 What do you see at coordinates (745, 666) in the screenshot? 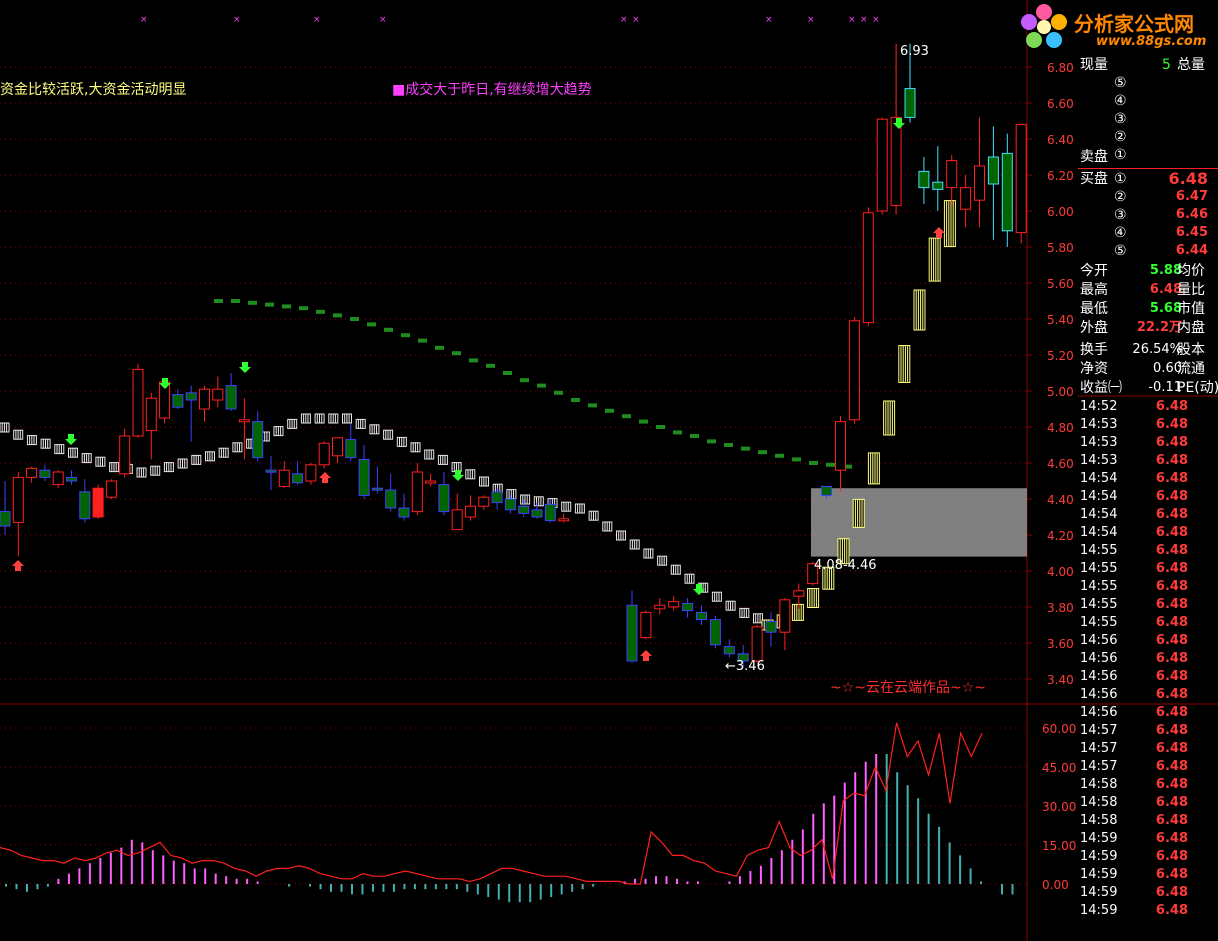
I see `low-price-label: ←3.46` at bounding box center [745, 666].